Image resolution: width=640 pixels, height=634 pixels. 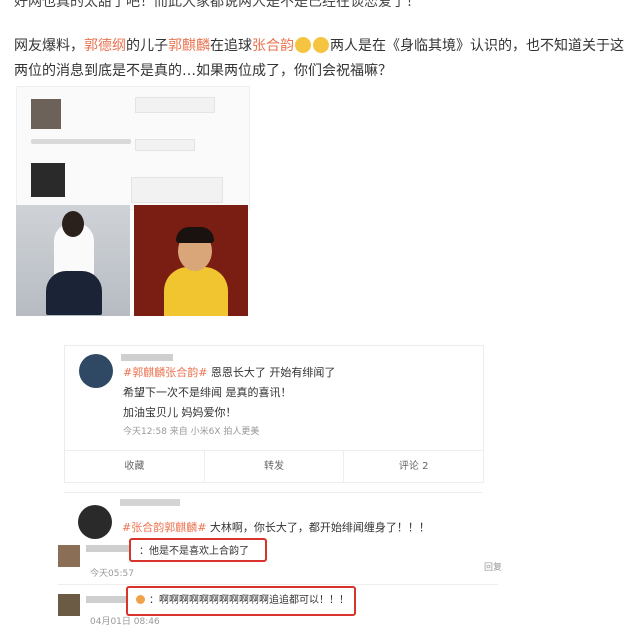 I want to click on reply-link: 回复, so click(x=493, y=566).